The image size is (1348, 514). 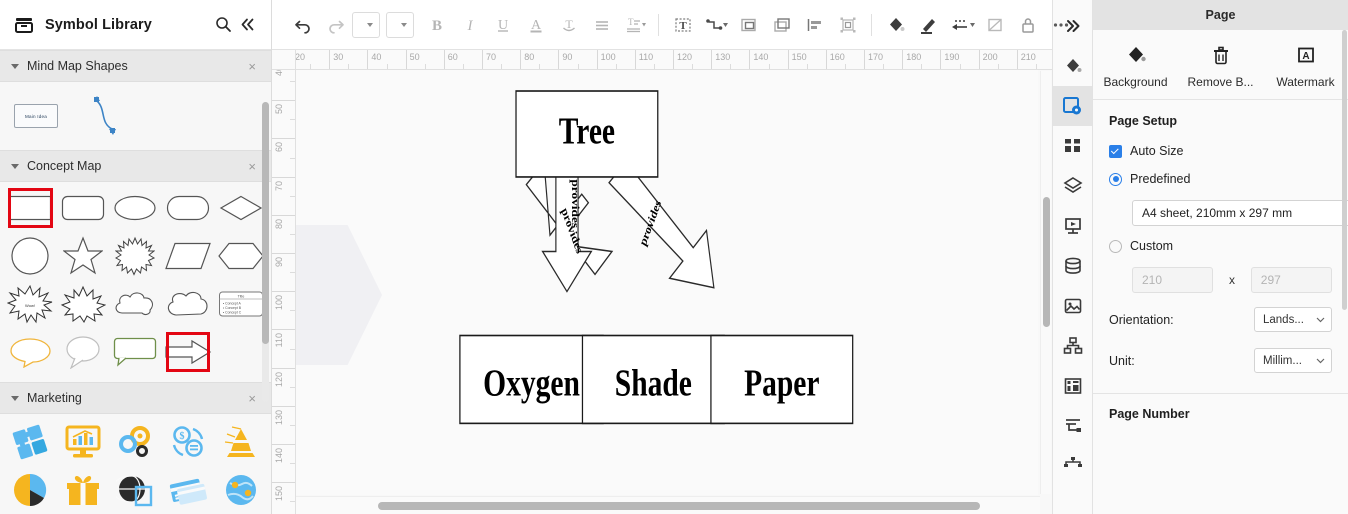 What do you see at coordinates (83, 352) in the screenshot?
I see `shape-speech-balloon` at bounding box center [83, 352].